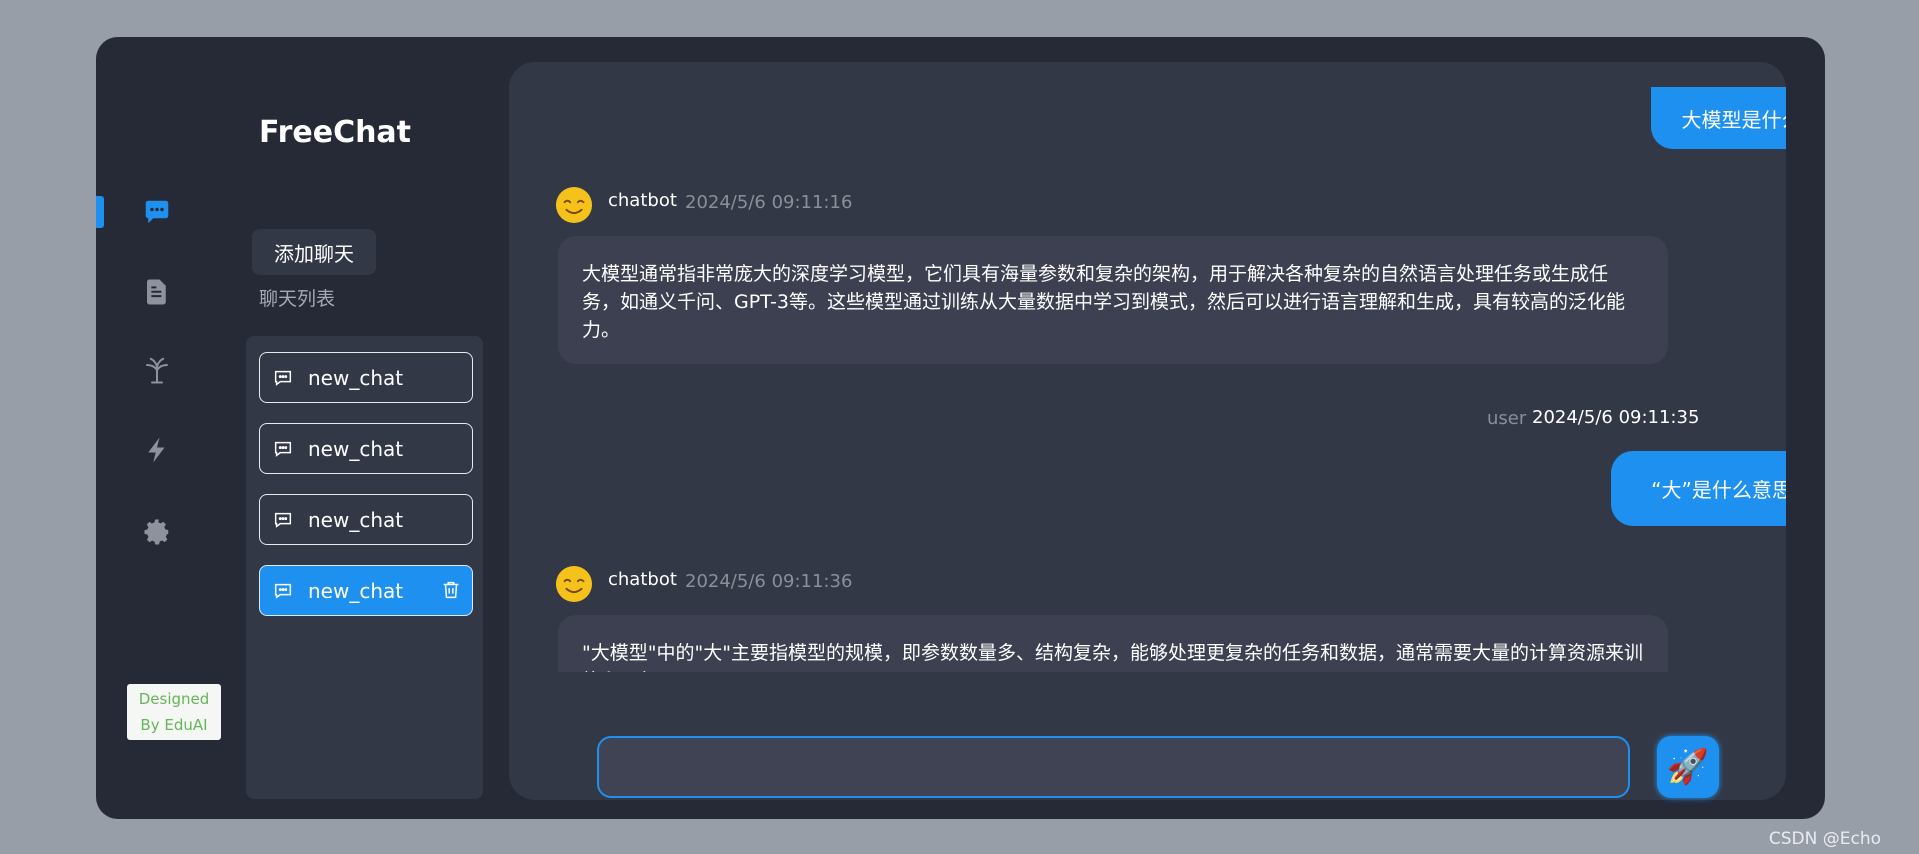 This screenshot has width=1919, height=854. I want to click on active-rail-indicator, so click(100, 212).